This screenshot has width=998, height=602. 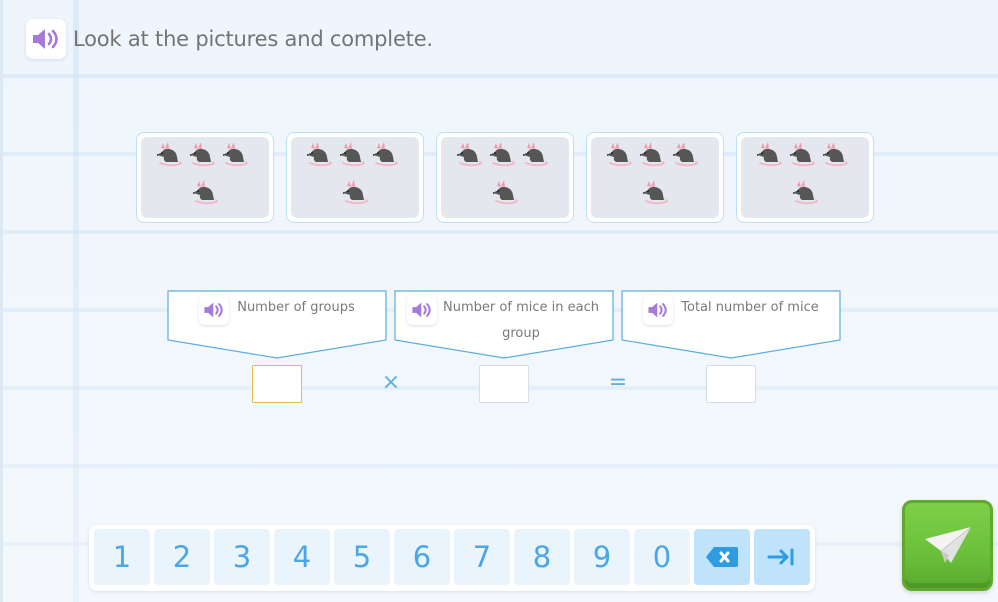 I want to click on label-number-of-groups: Number of groups, so click(x=277, y=325).